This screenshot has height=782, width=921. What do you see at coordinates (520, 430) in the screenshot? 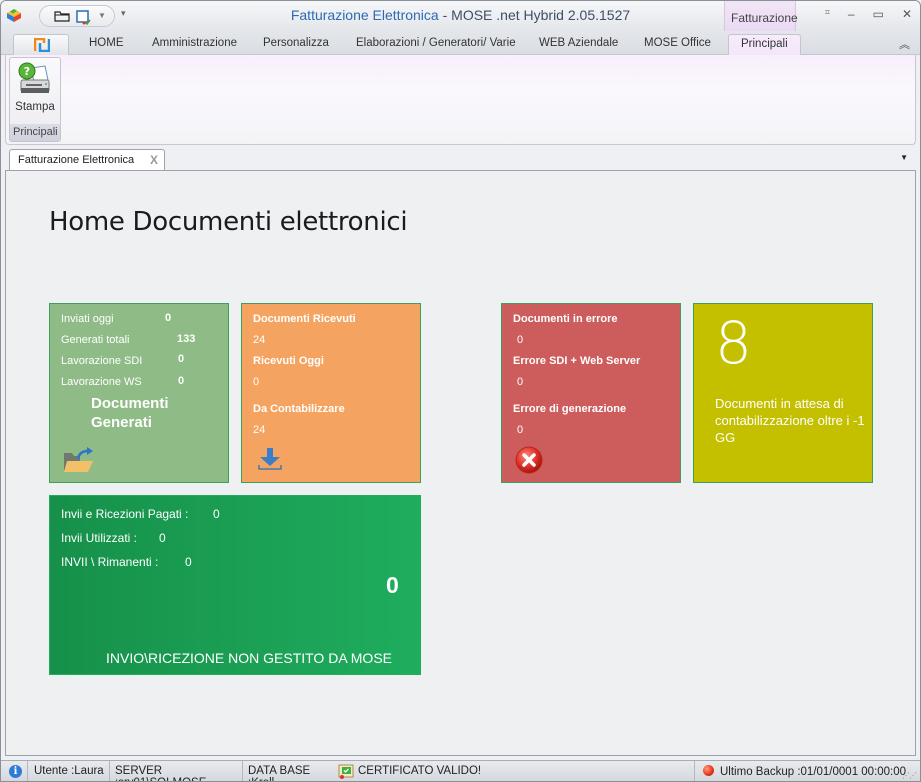
I see `errore-generazione-value: 0` at bounding box center [520, 430].